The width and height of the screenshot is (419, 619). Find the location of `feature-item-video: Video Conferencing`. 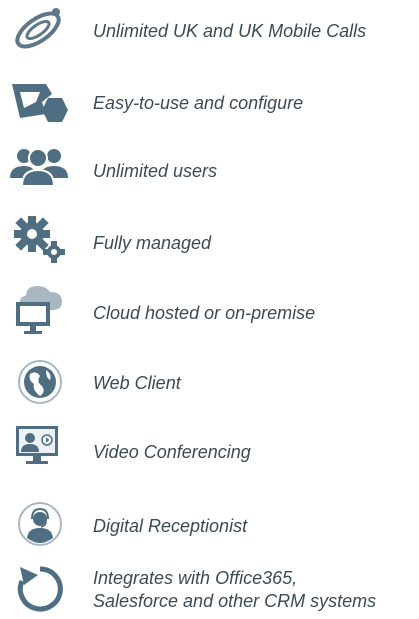

feature-item-video: Video Conferencing is located at coordinates (209, 450).